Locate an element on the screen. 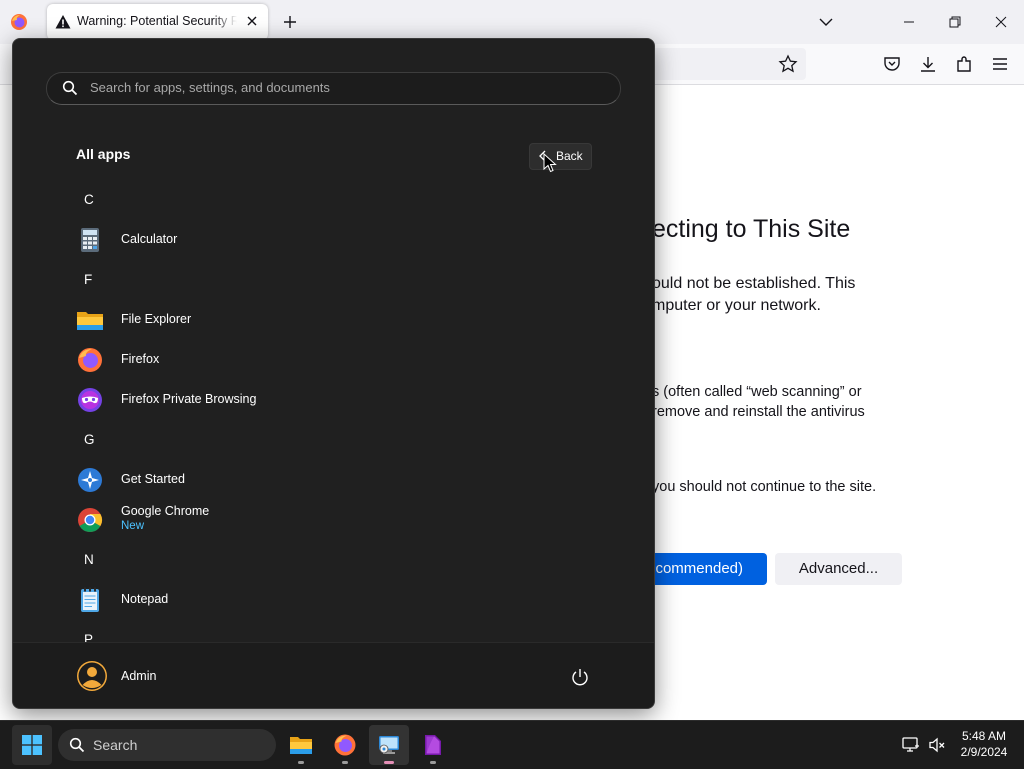 The height and width of the screenshot is (769, 1024). app-file-explorer: File Explorer is located at coordinates (336, 320).